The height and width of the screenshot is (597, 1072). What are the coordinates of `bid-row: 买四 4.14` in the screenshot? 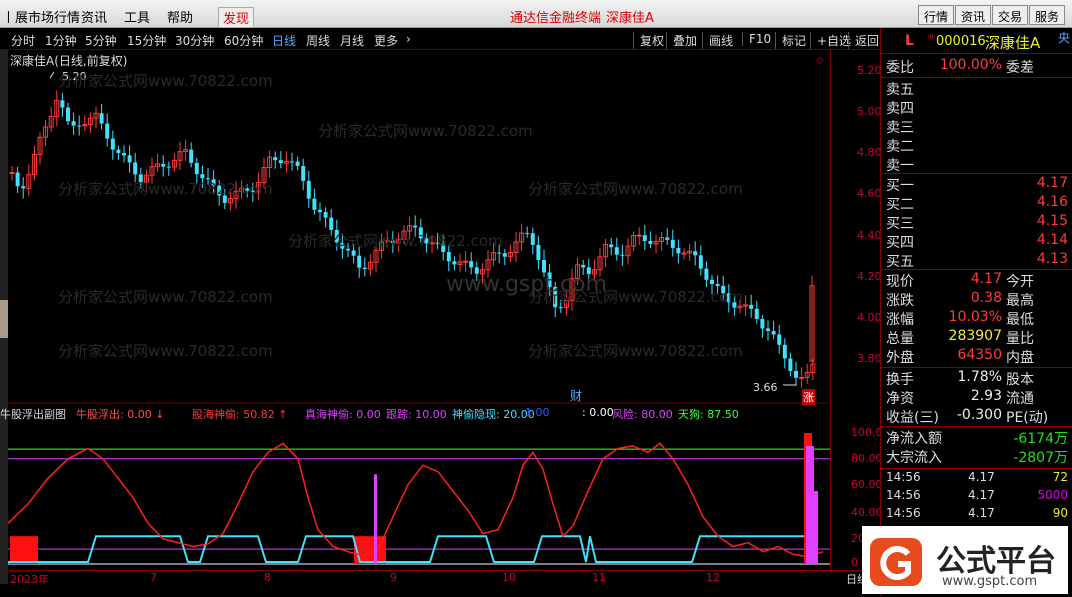 It's located at (977, 241).